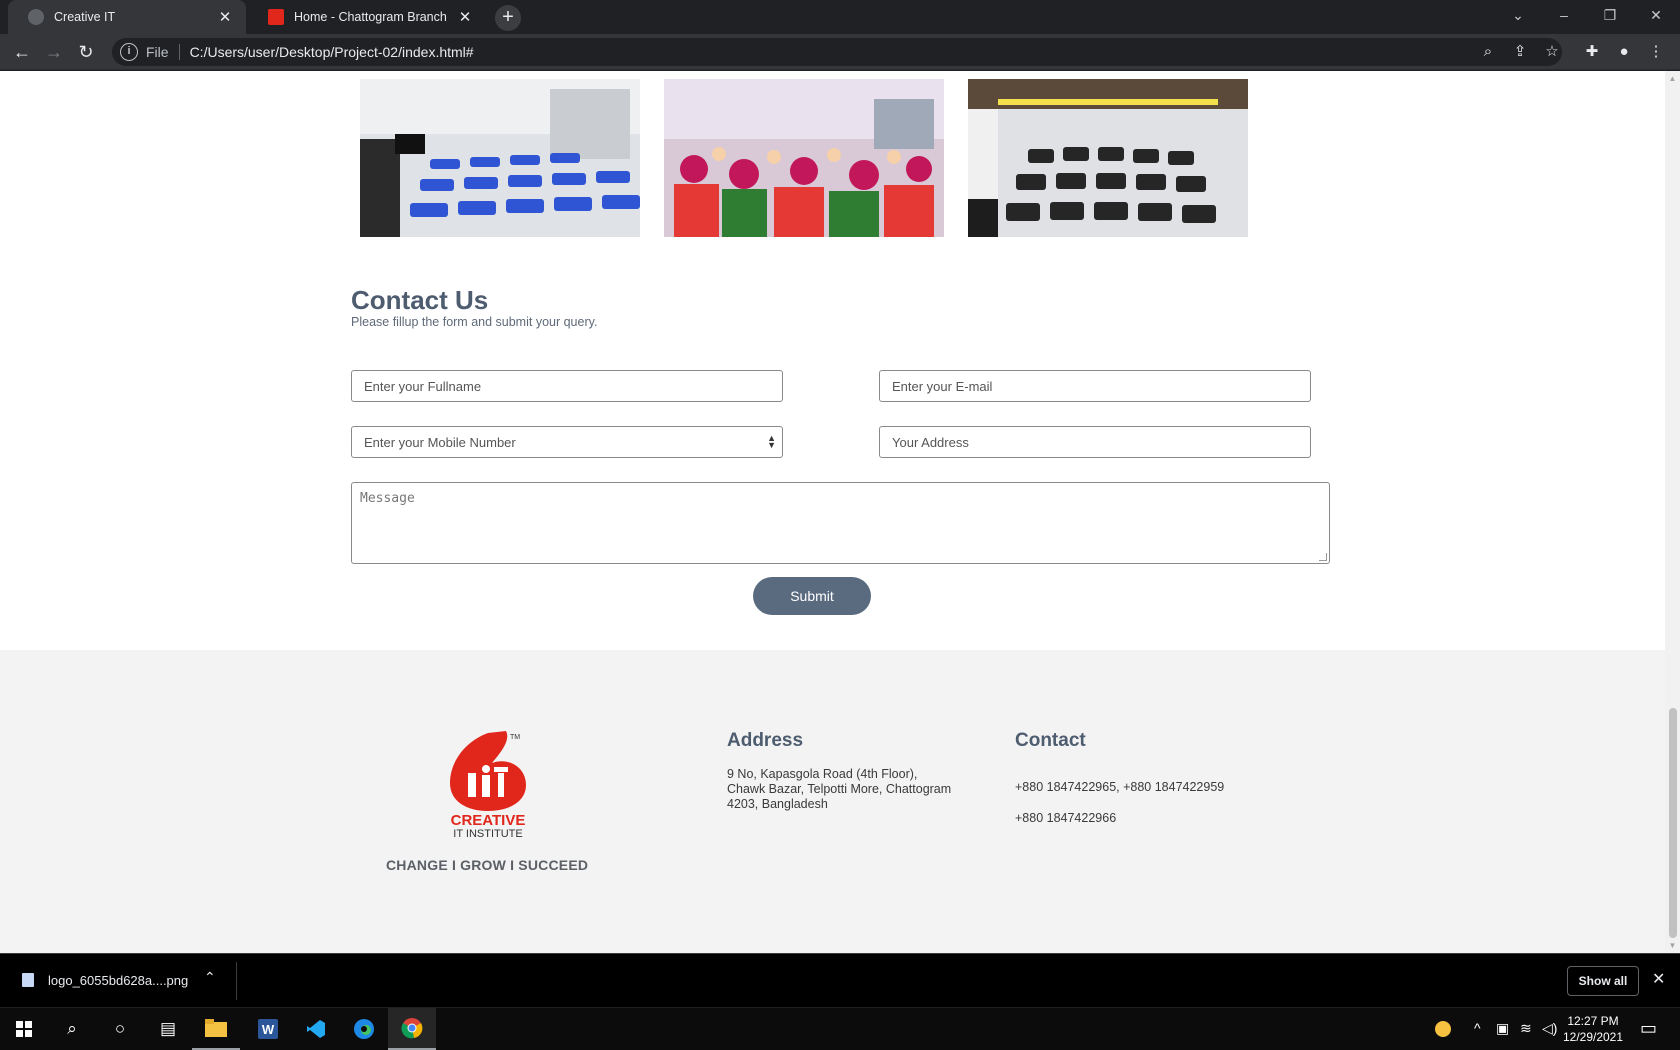  What do you see at coordinates (387, 498) in the screenshot?
I see `message-placeholder: Message` at bounding box center [387, 498].